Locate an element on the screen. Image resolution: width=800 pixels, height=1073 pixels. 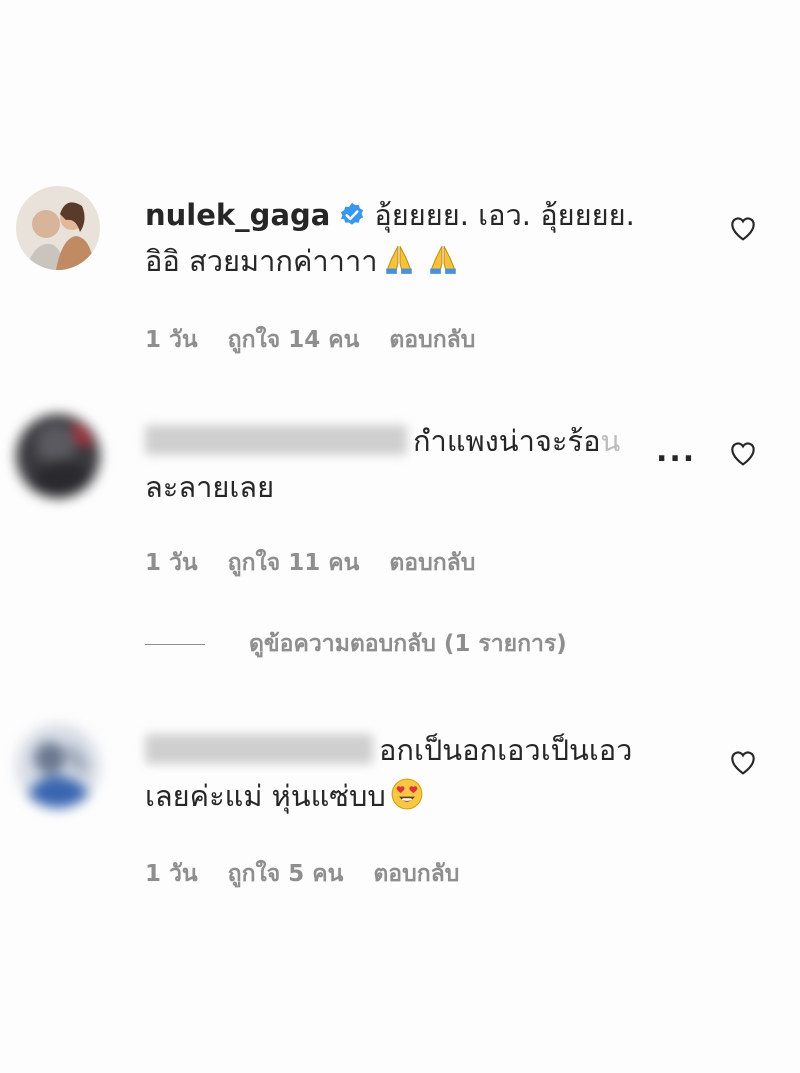
likes-count: ถูกใจ 11 คน is located at coordinates (294, 563).